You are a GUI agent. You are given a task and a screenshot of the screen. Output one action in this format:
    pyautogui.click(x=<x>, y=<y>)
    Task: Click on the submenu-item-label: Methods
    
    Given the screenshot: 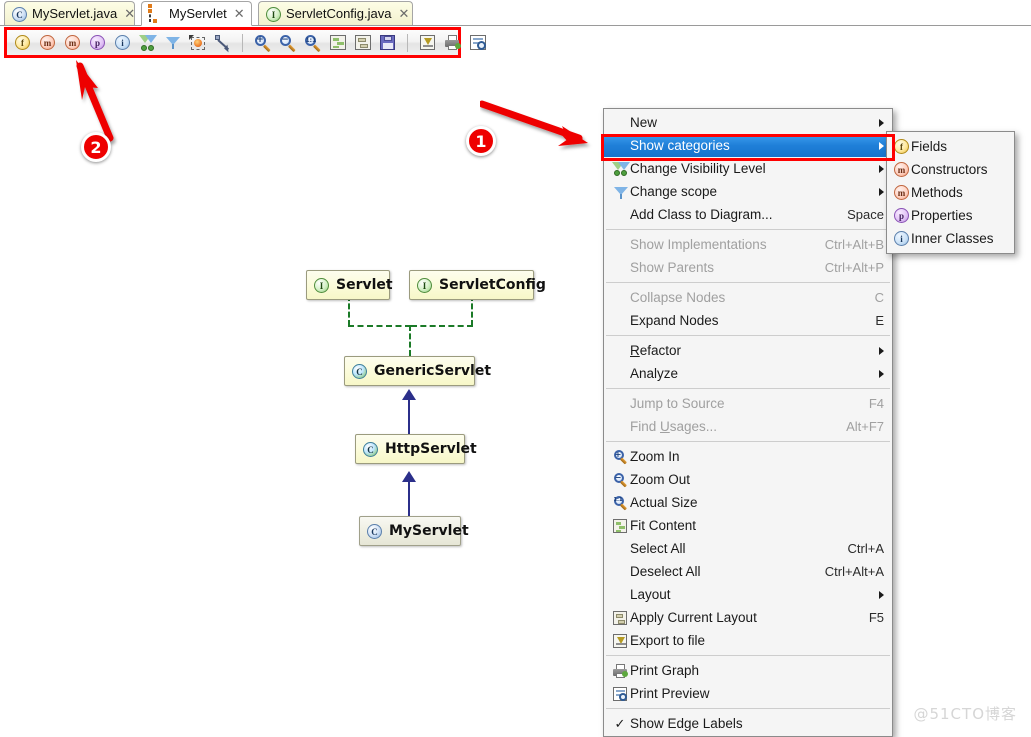 What is the action you would take?
    pyautogui.click(x=937, y=192)
    